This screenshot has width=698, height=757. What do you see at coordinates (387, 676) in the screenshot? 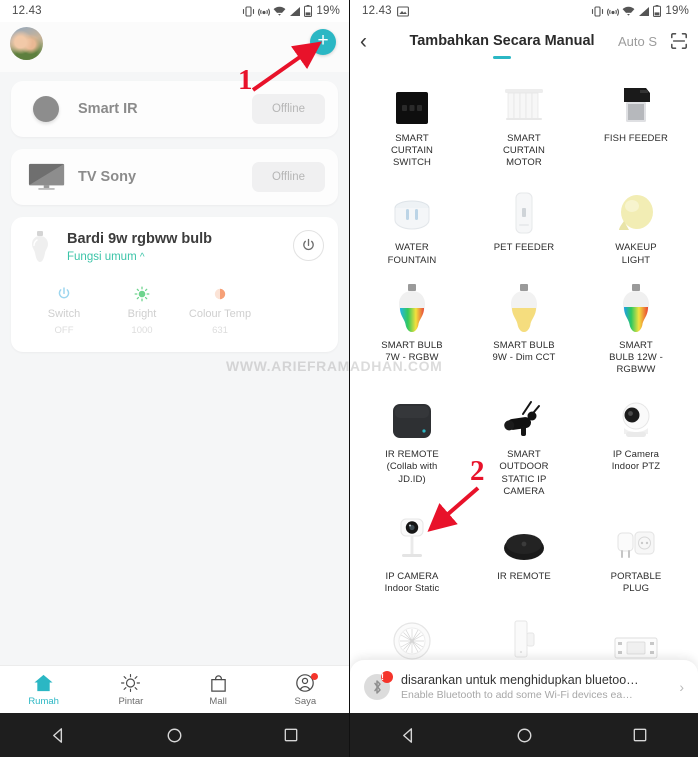
I see `bluetooth-badge: !` at bounding box center [387, 676].